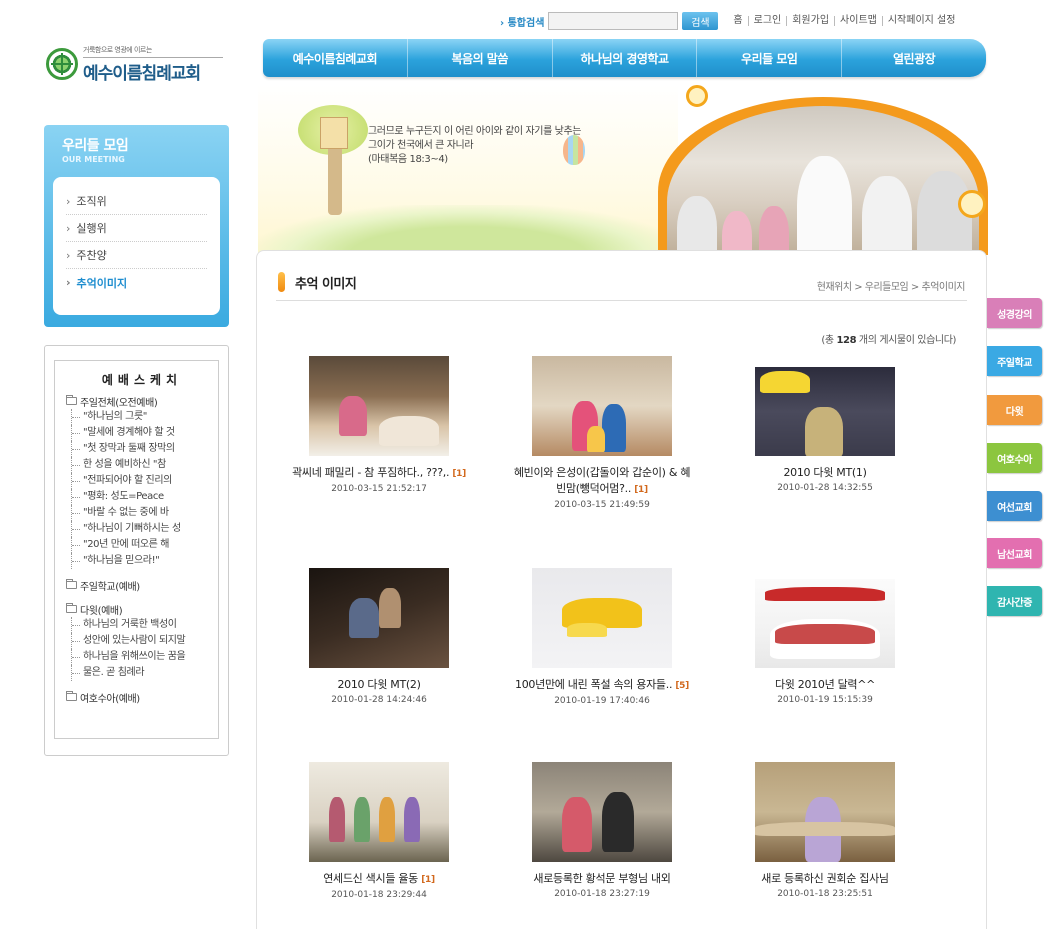 Image resolution: width=1050 pixels, height=929 pixels. I want to click on left-menu-subtitle: OUR MEETING, so click(93, 159).